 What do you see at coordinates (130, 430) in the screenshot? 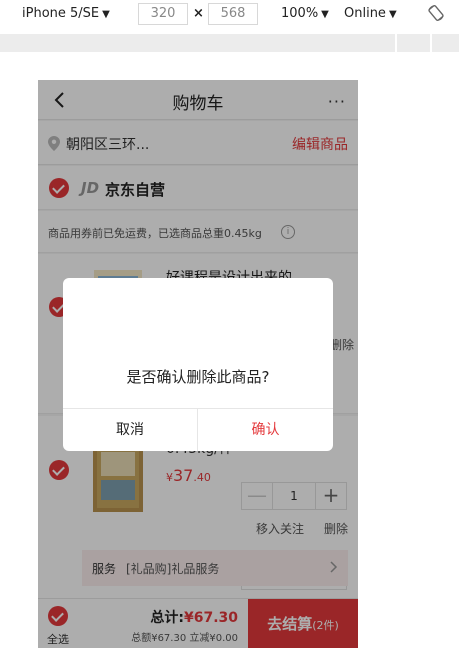
I see `cancel-button: 取消` at bounding box center [130, 430].